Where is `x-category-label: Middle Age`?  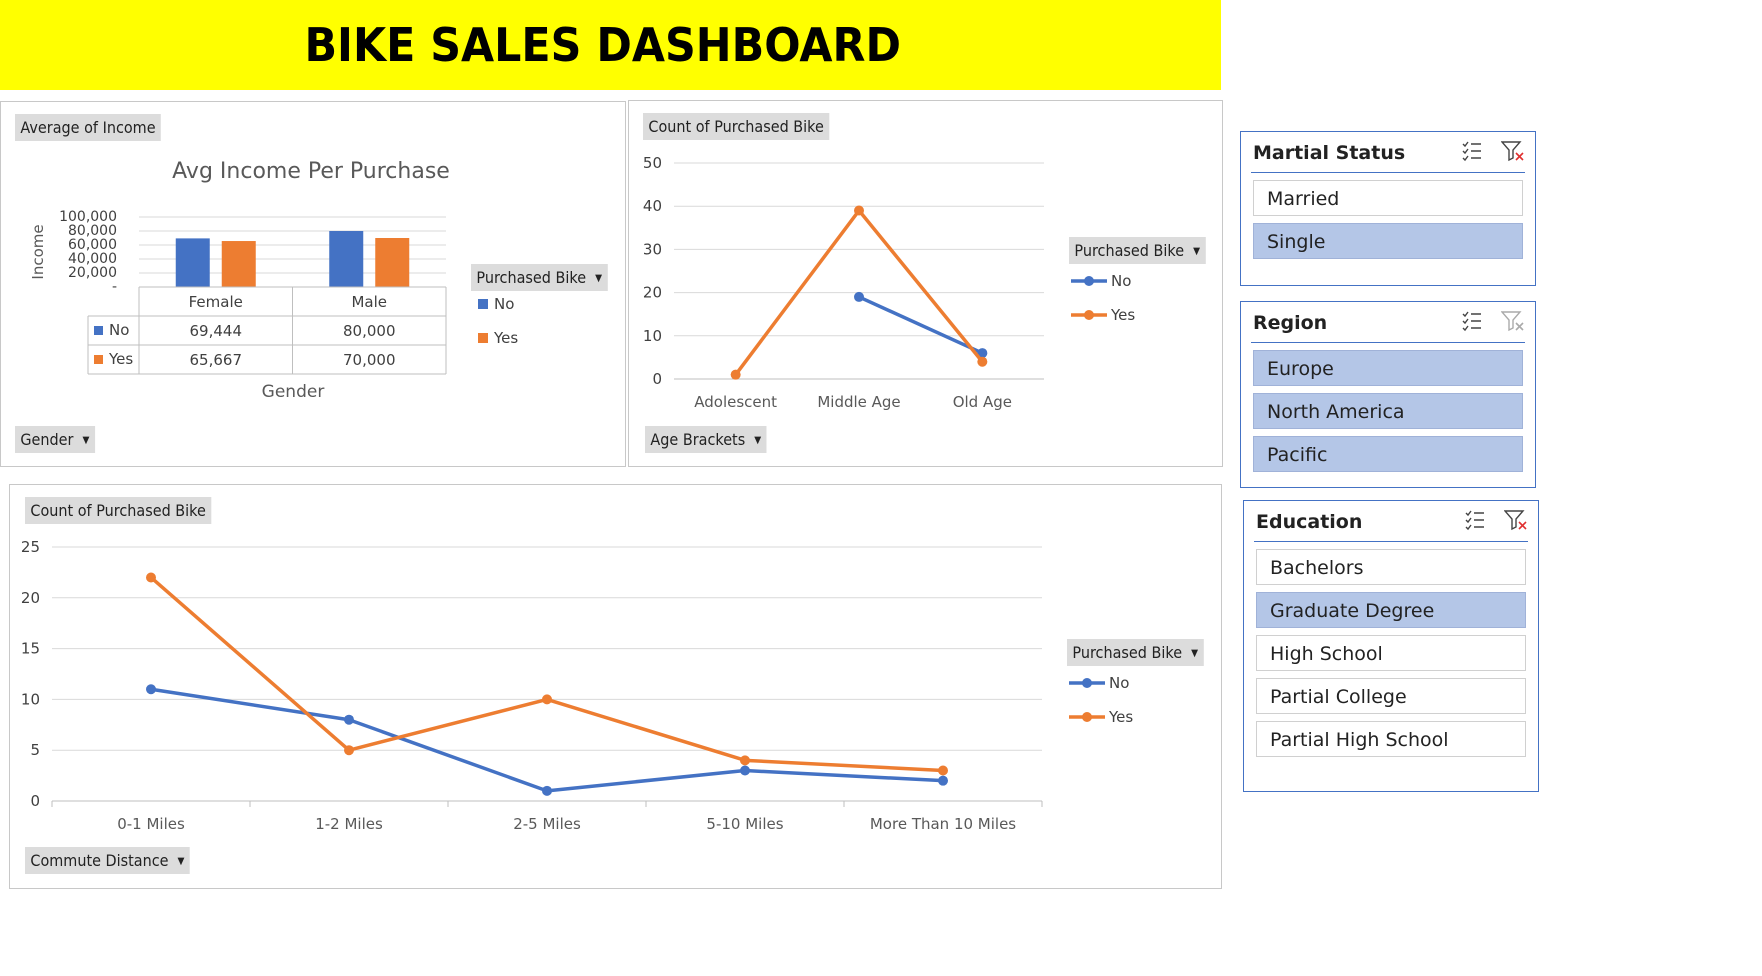
x-category-label: Middle Age is located at coordinates (858, 402).